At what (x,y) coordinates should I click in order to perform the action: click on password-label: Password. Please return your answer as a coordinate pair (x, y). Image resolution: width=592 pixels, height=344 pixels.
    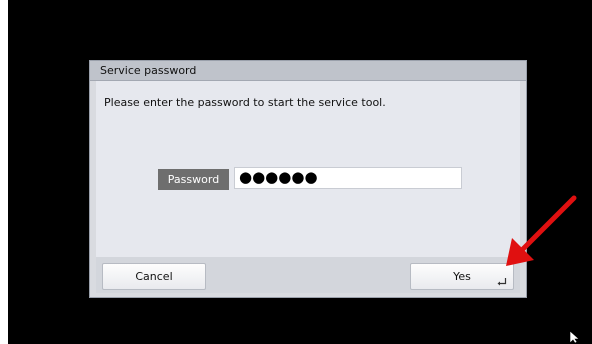
    Looking at the image, I should click on (193, 179).